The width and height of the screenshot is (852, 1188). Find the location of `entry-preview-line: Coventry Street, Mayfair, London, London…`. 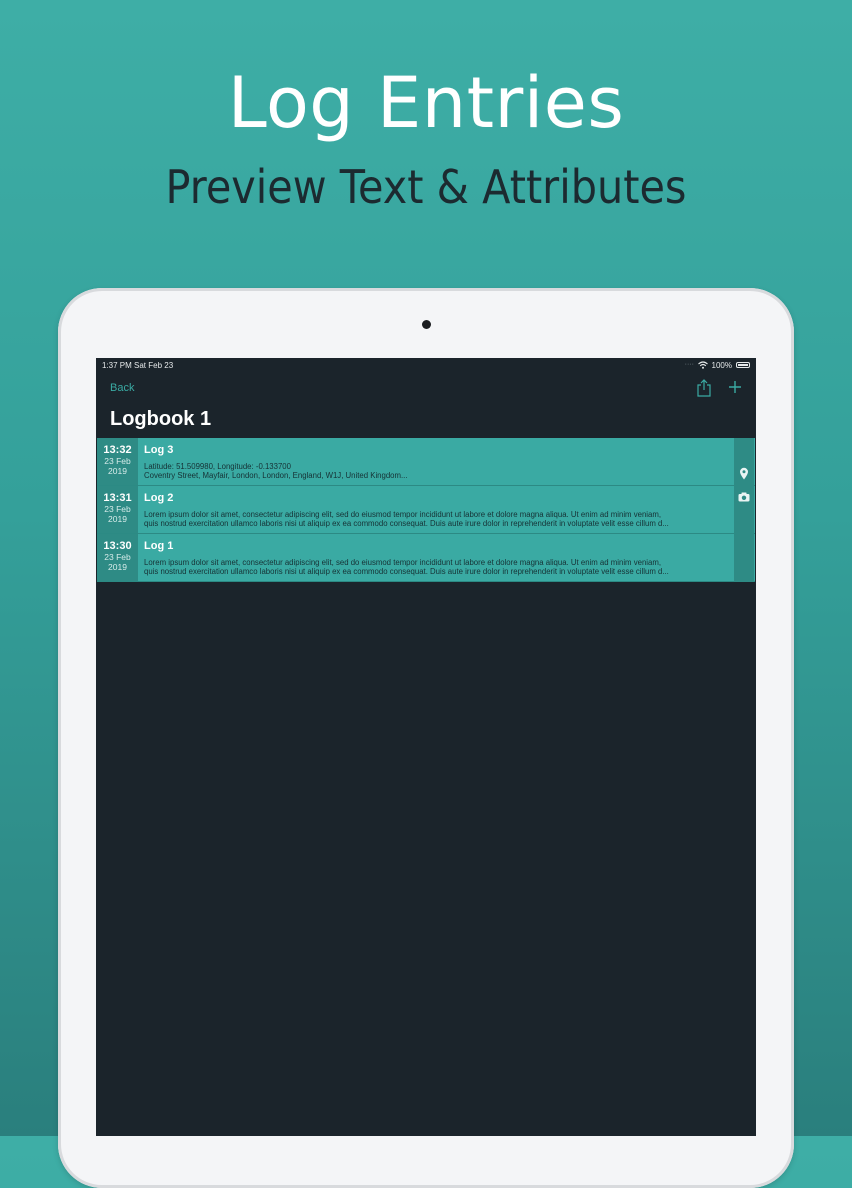

entry-preview-line: Coventry Street, Mayfair, London, London… is located at coordinates (276, 475).